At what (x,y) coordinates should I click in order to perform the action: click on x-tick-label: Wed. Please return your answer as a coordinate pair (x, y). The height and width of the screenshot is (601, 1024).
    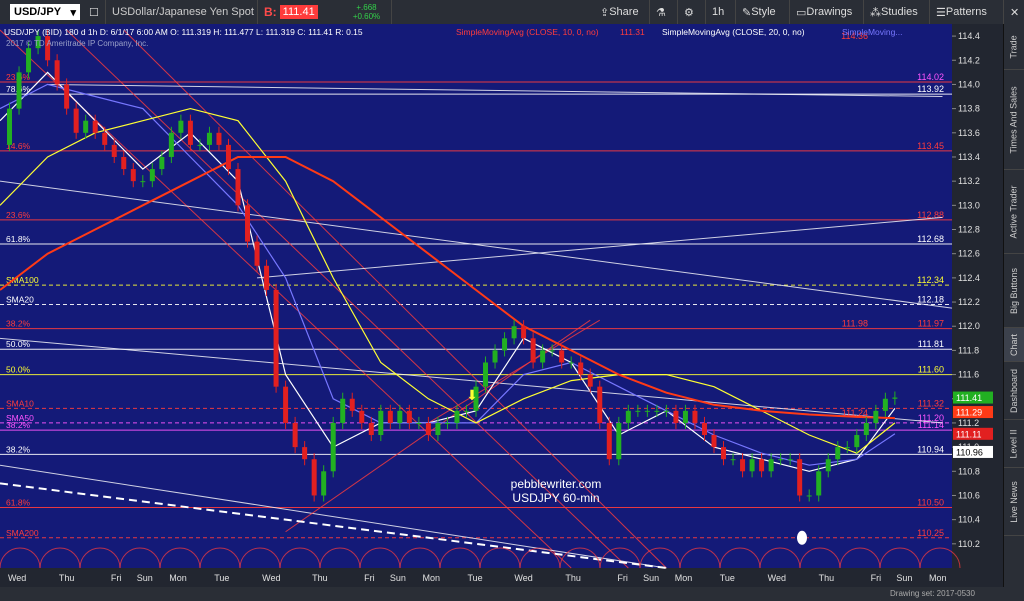
    Looking at the image, I should click on (271, 578).